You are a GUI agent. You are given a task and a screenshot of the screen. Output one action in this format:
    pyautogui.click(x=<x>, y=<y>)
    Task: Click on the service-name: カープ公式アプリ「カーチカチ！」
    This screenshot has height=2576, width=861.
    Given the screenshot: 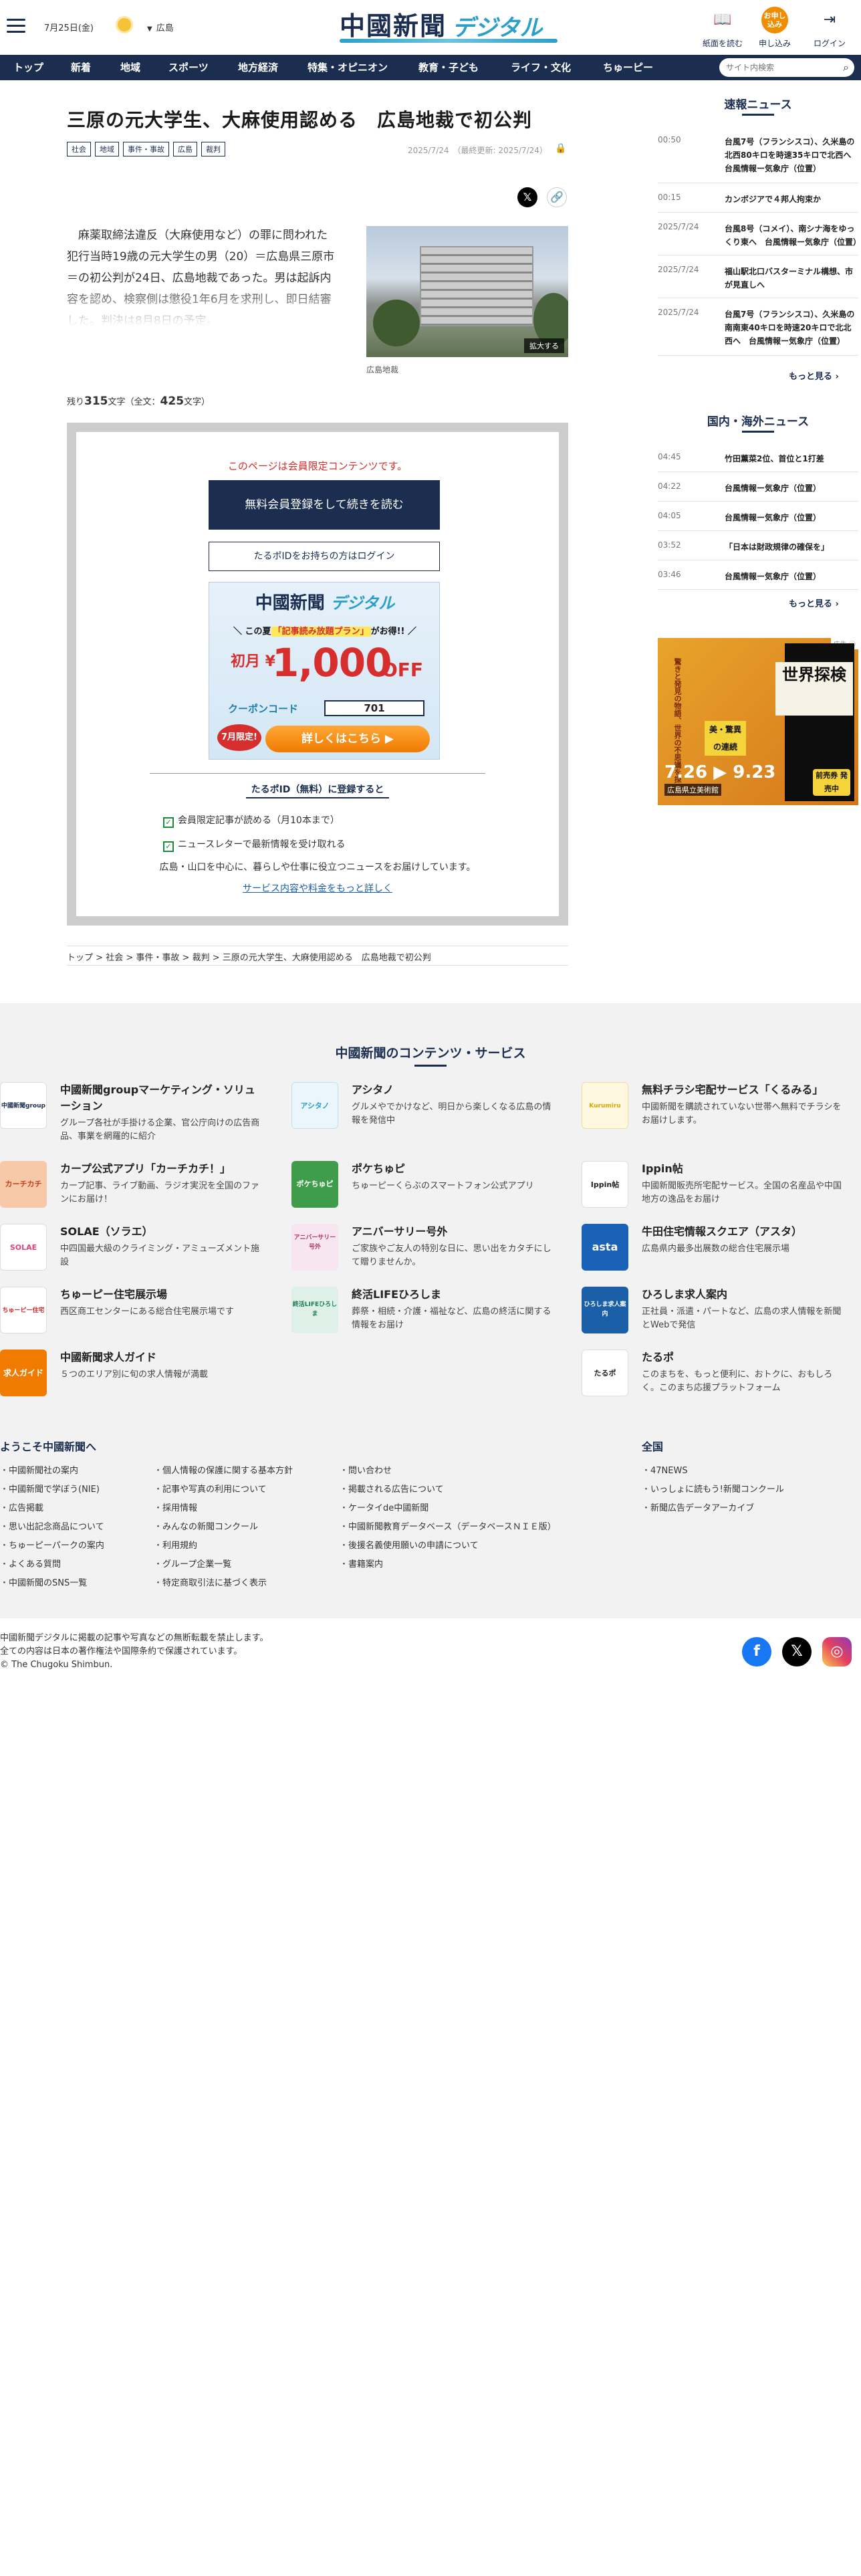 What is the action you would take?
    pyautogui.click(x=145, y=1168)
    